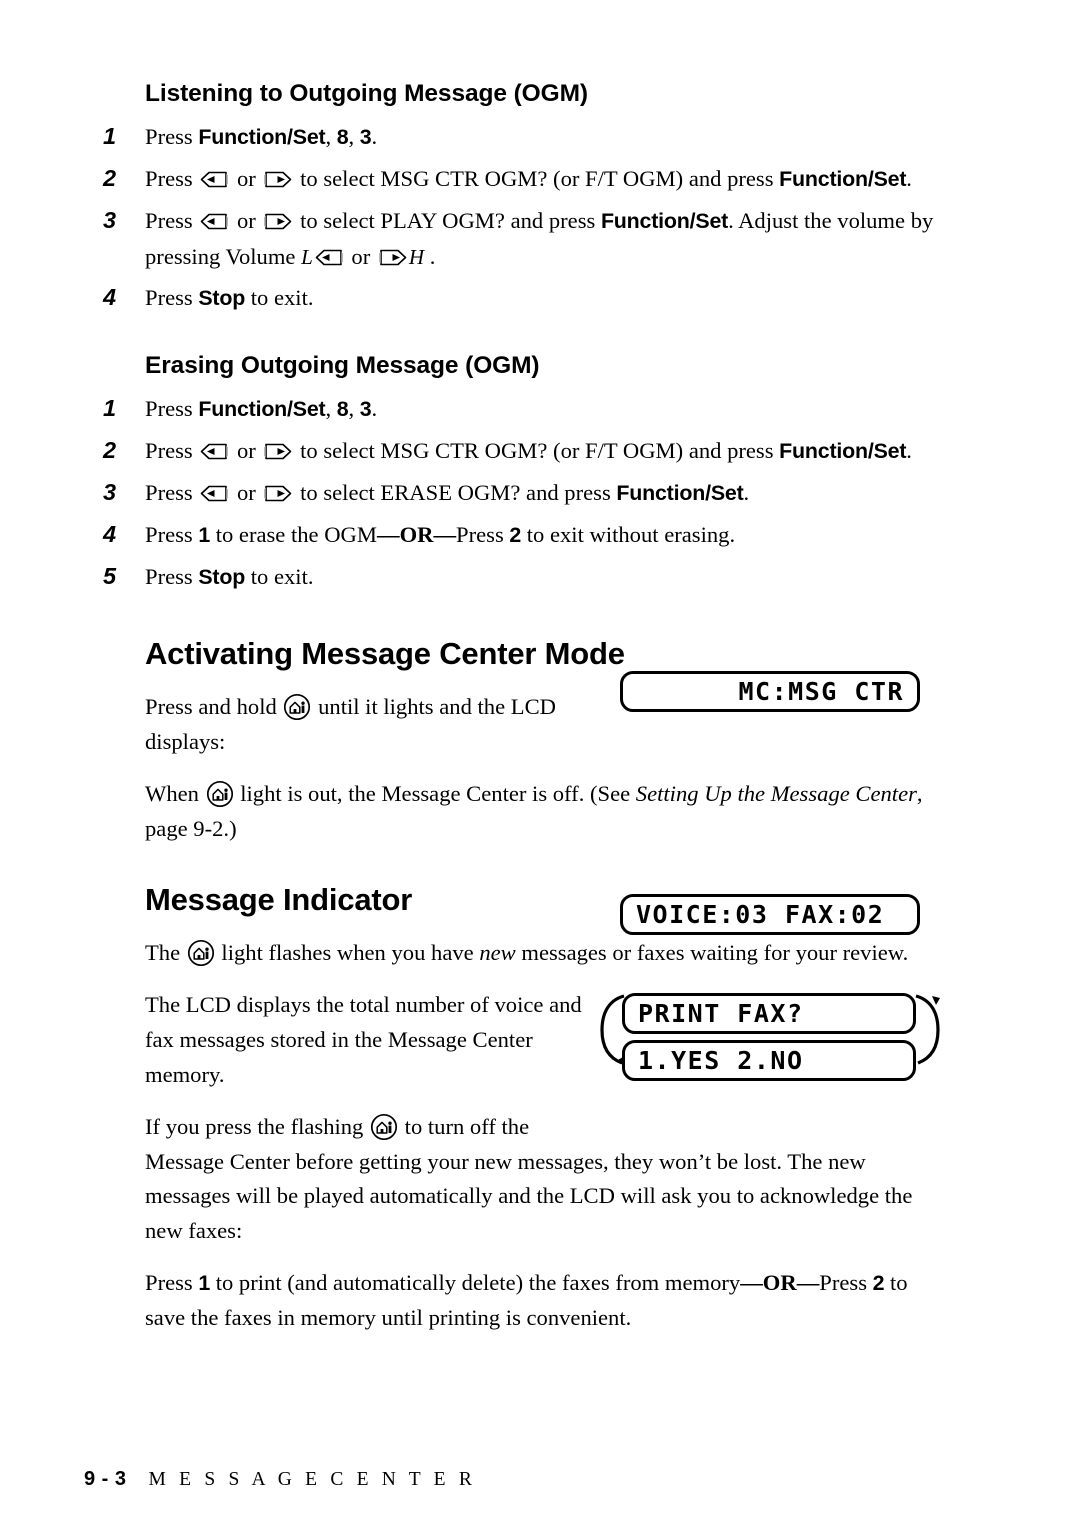 This screenshot has width=1080, height=1529. What do you see at coordinates (165, 952) in the screenshot?
I see `text-the: The` at bounding box center [165, 952].